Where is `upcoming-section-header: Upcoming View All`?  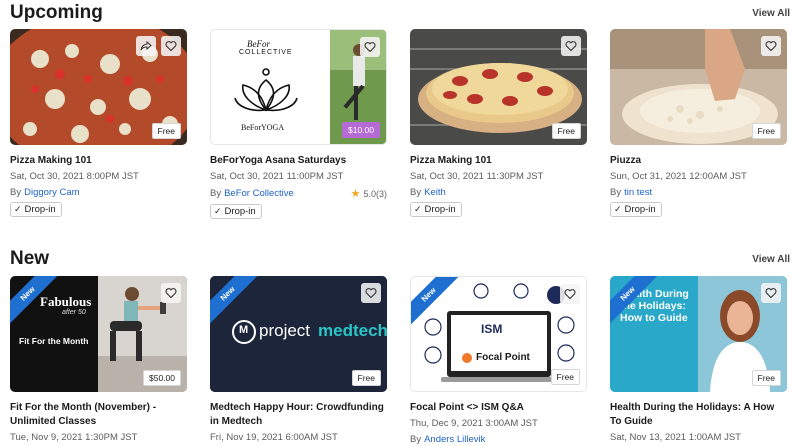
upcoming-section-header: Upcoming View All is located at coordinates (400, 13).